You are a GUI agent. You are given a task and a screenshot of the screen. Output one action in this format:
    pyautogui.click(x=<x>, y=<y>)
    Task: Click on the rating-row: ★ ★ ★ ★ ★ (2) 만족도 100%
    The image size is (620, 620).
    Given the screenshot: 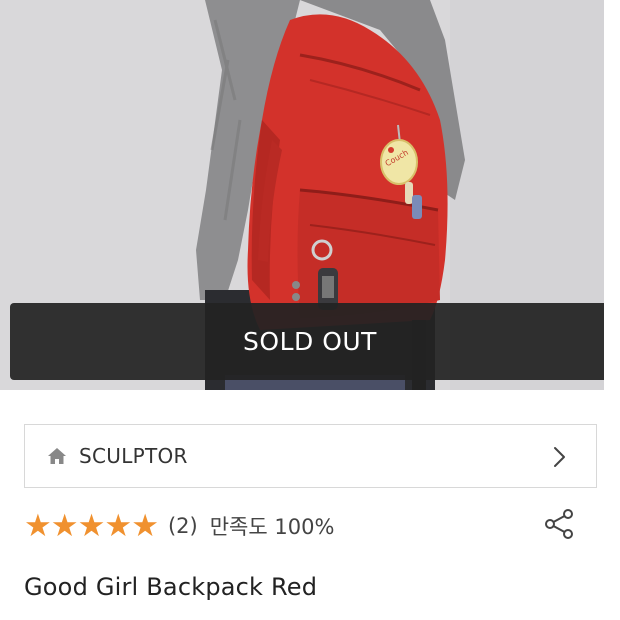 What is the action you would take?
    pyautogui.click(x=304, y=526)
    